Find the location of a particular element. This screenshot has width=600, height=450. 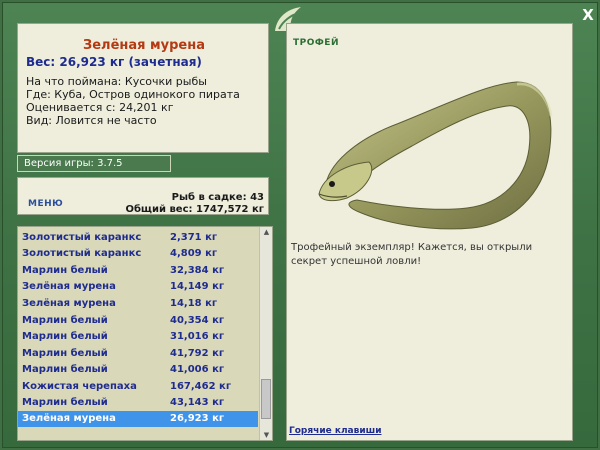

menu-button: МЕНЮ is located at coordinates (45, 204).